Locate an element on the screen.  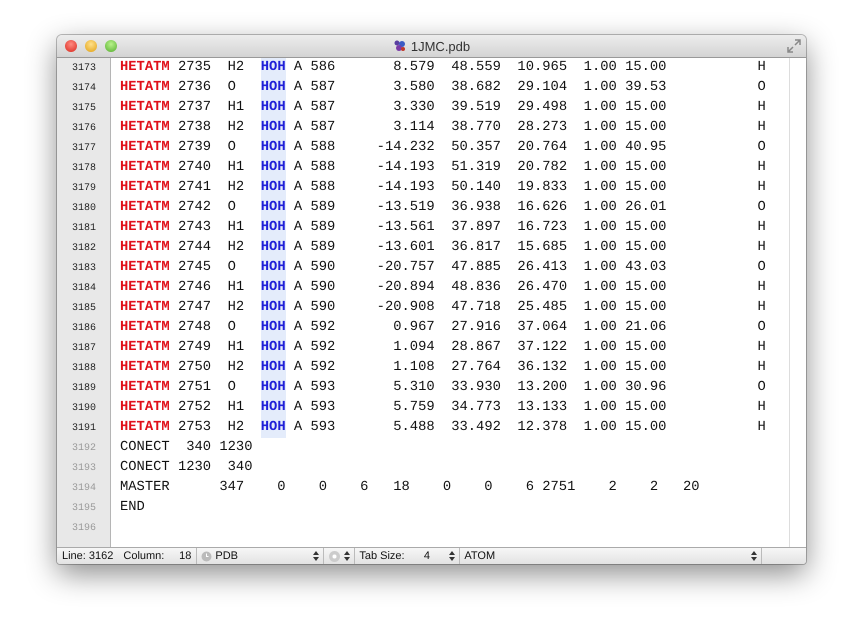
code-text: 2741 H2 is located at coordinates (211, 188).